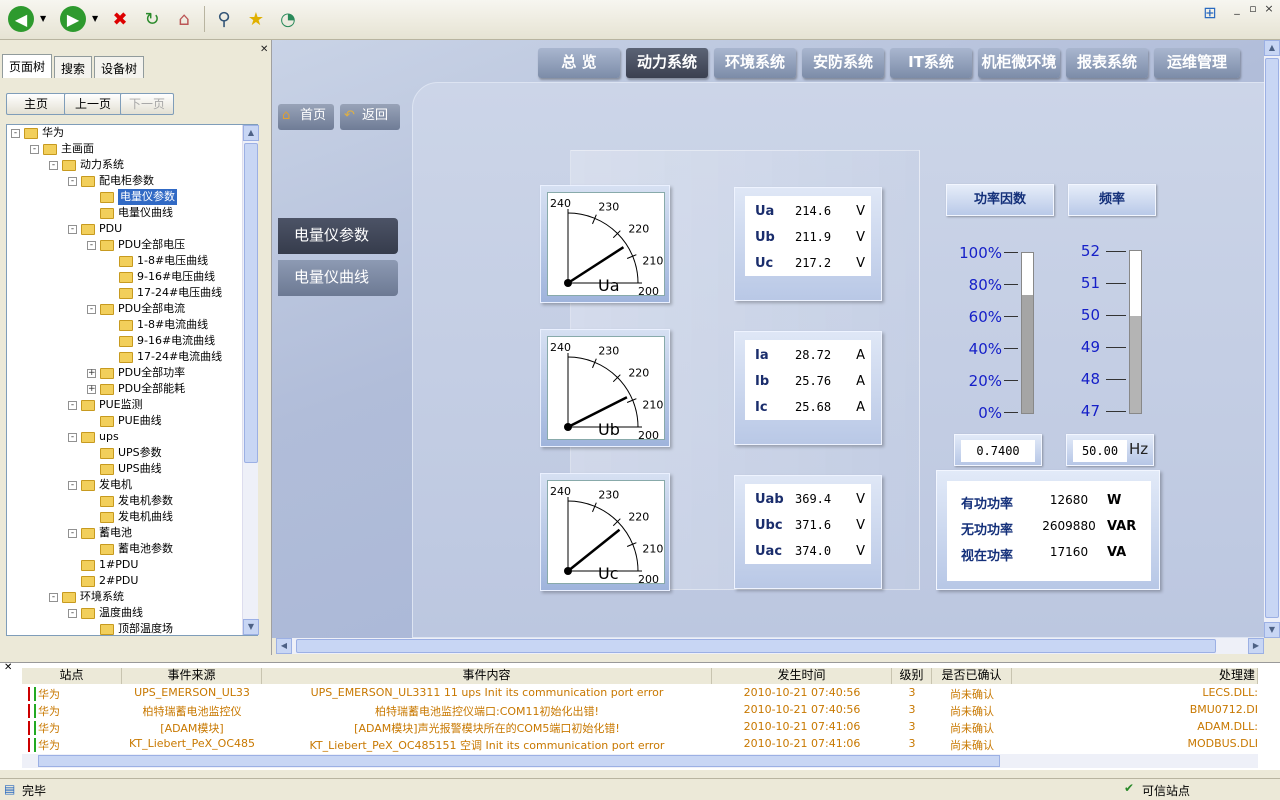  What do you see at coordinates (27, 66) in the screenshot?
I see `tab-page-tree: 页面树` at bounding box center [27, 66].